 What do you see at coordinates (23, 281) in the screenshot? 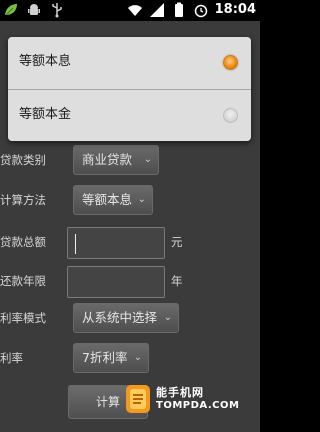
I see `loan-years-label: 还款年限` at bounding box center [23, 281].